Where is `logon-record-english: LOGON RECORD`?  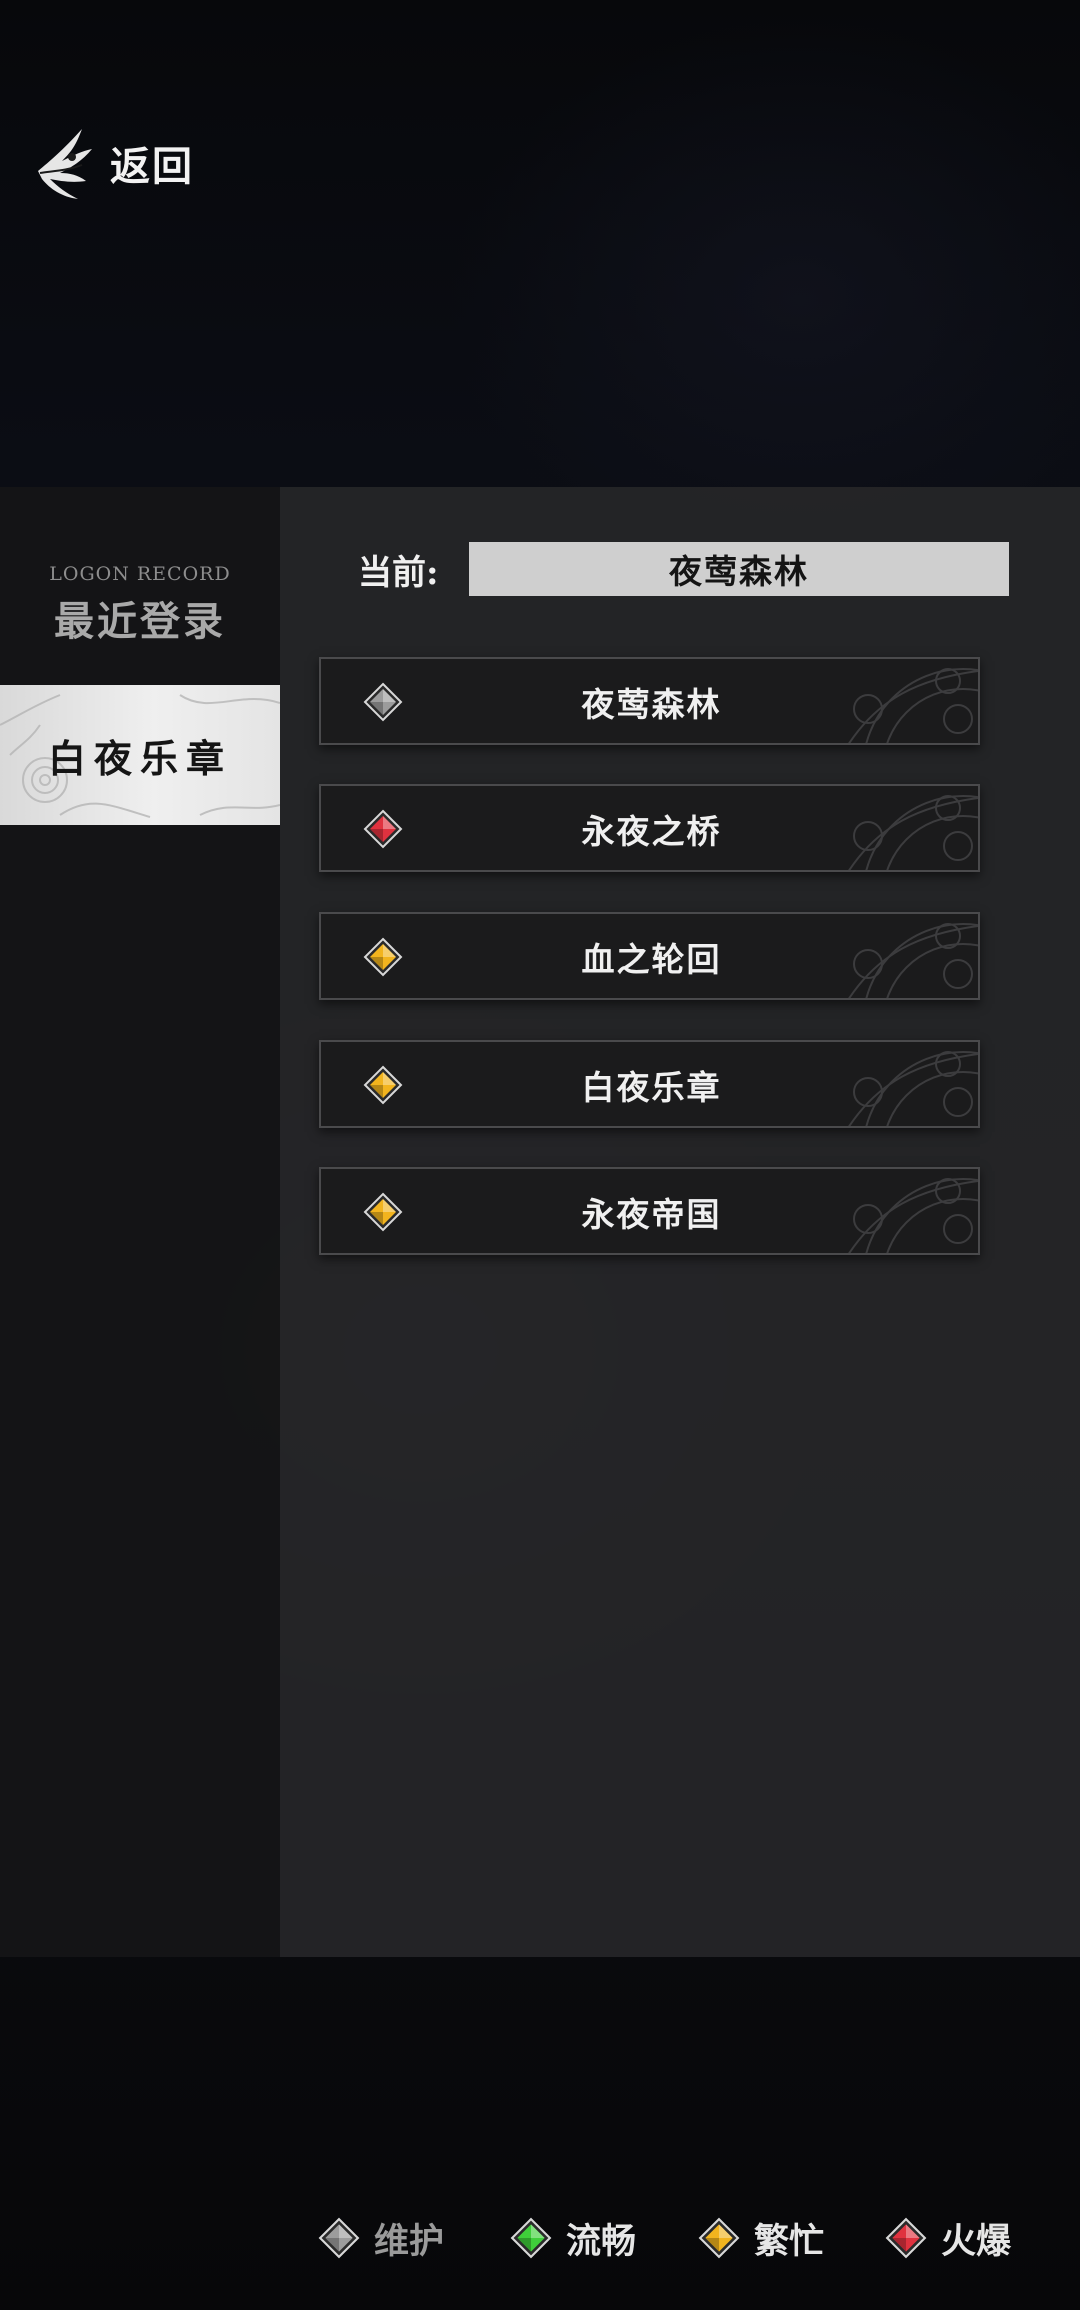
logon-record-english: LOGON RECORD is located at coordinates (140, 574).